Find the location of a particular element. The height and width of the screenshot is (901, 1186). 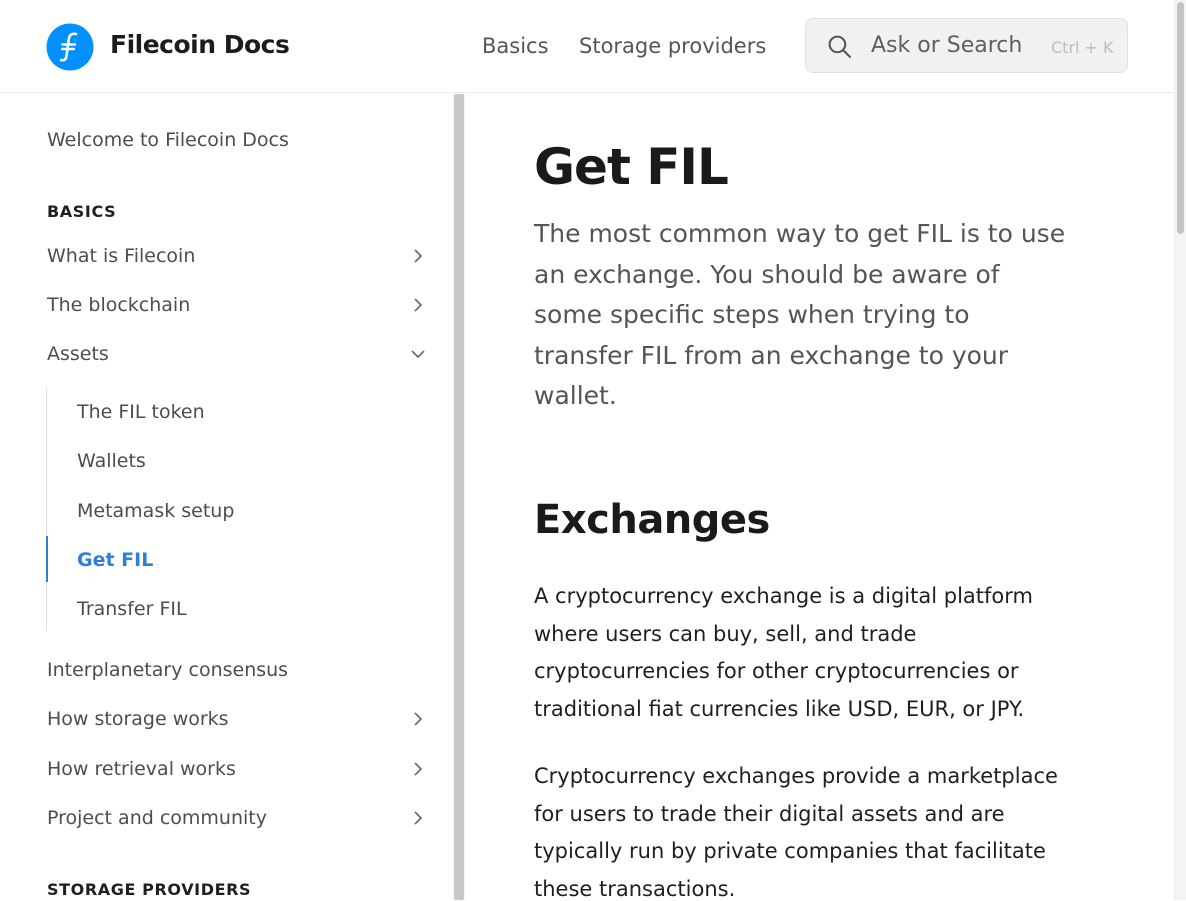

sidebar-item-what-is-filecoin: What is Filecoin is located at coordinates (121, 256).